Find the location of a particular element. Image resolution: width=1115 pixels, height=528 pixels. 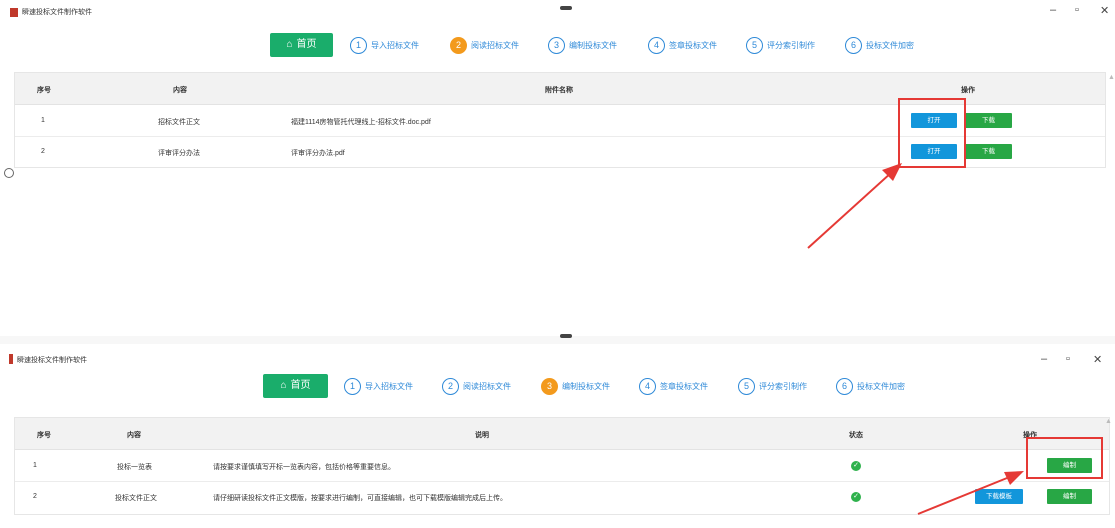

screenshot-divider is located at coordinates (557, 340).